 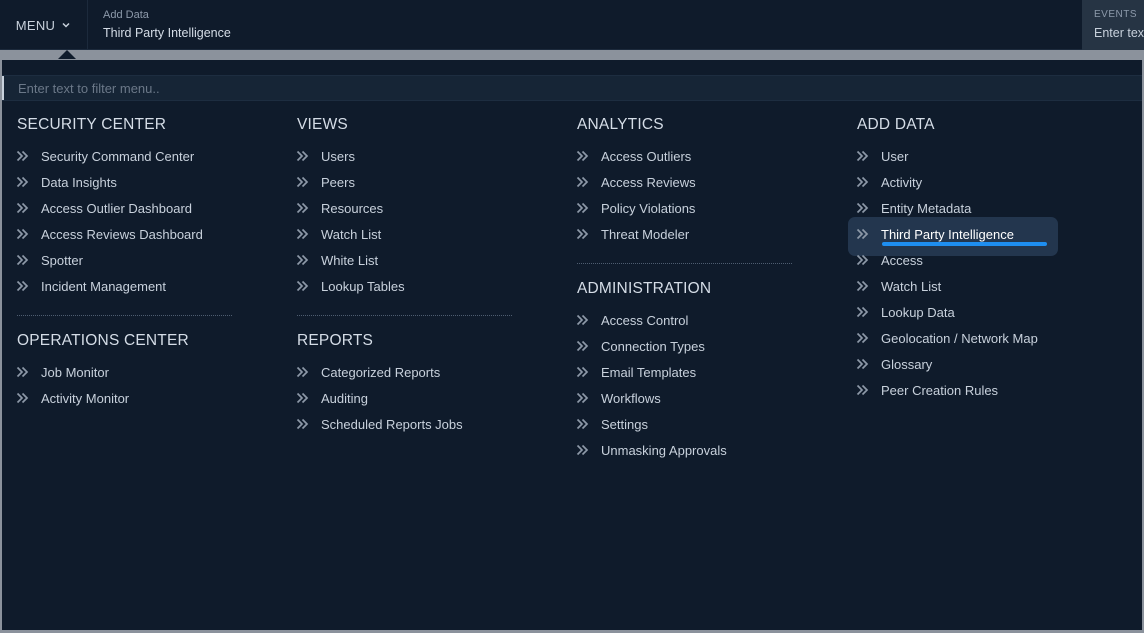 I want to click on menu-item-security-command-center: Security Command Center, so click(x=131, y=156).